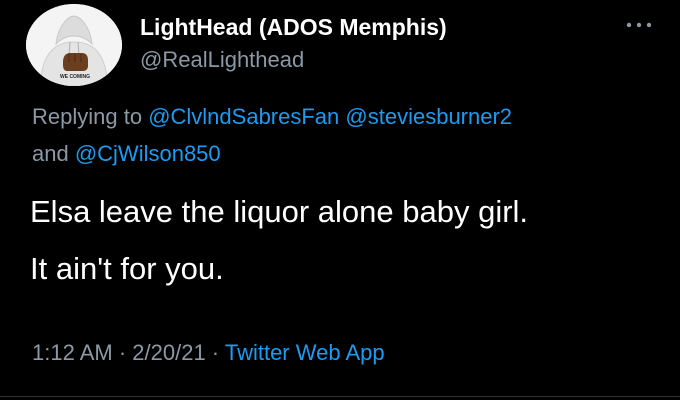  I want to click on profile-avatar: WE COMING, so click(74, 45).